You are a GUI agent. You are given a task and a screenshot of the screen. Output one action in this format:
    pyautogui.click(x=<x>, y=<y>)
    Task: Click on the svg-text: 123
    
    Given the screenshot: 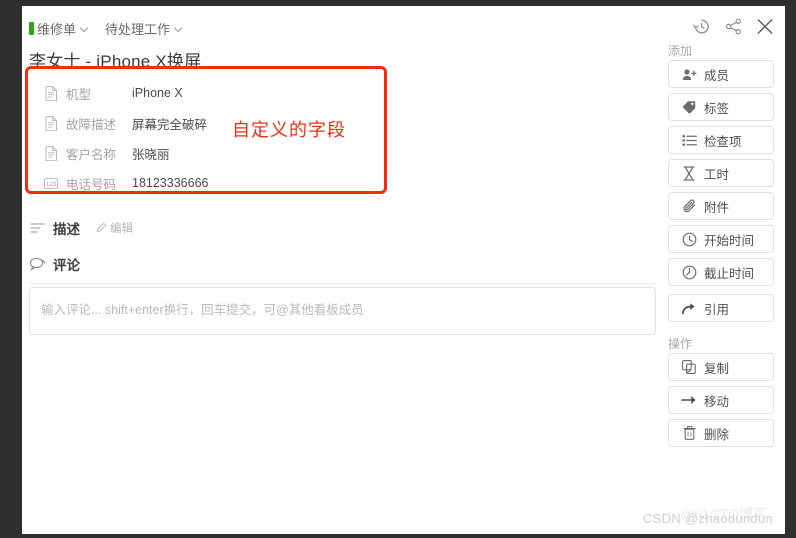 What is the action you would take?
    pyautogui.click(x=51, y=184)
    